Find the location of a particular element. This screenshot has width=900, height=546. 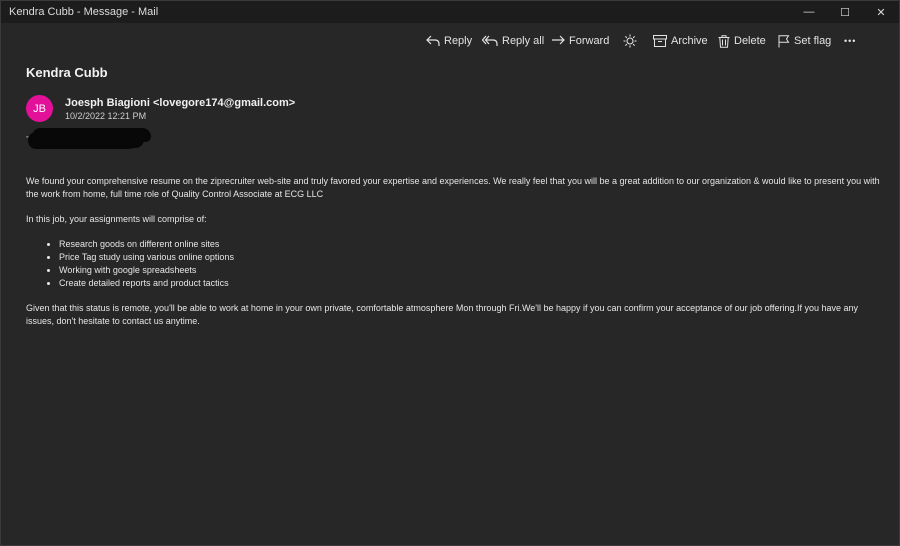

archive-icon is located at coordinates (660, 41).